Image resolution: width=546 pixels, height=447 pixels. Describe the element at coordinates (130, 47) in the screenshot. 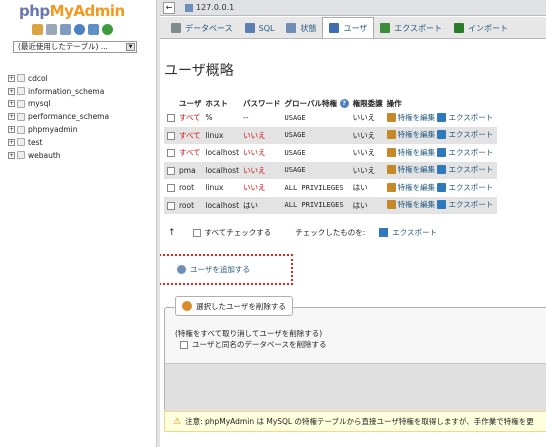

I see `chevron-down-icon: ▼` at that location.